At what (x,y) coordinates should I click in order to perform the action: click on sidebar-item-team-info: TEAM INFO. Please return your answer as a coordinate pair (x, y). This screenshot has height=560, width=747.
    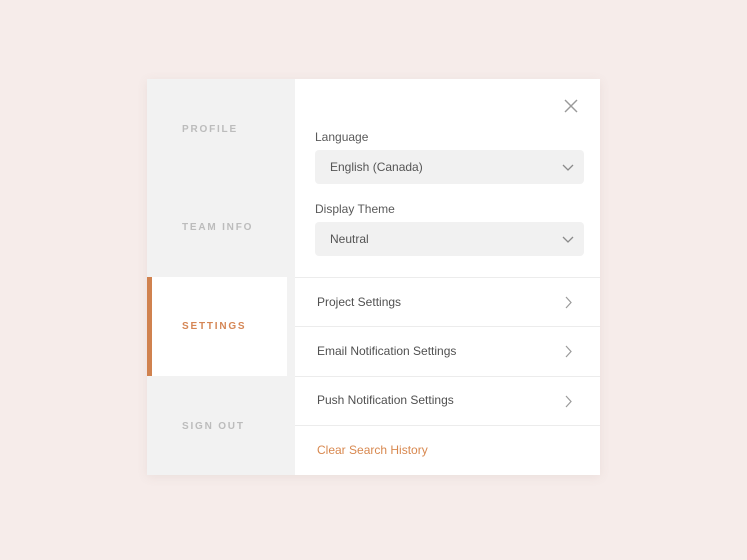
    Looking at the image, I should click on (221, 227).